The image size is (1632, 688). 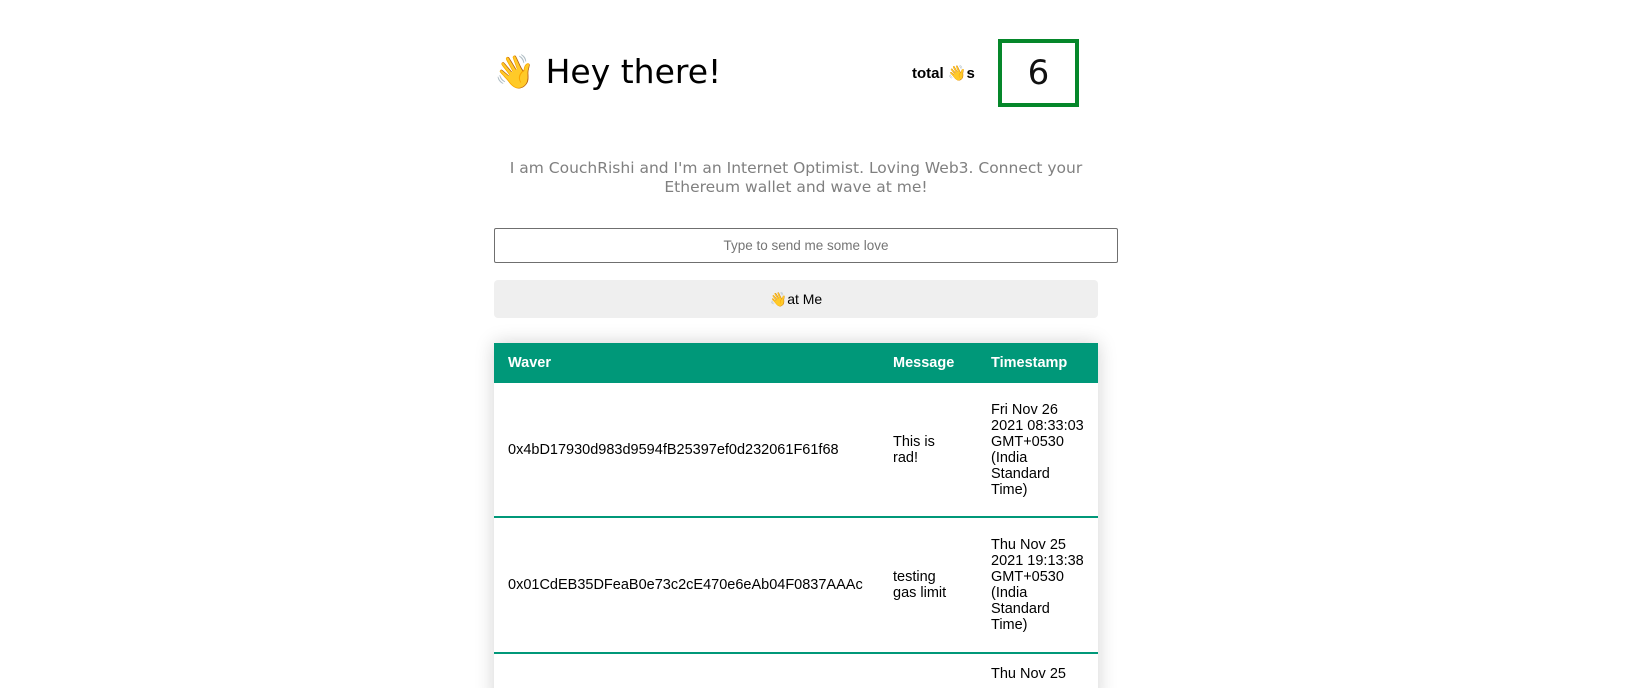 What do you see at coordinates (1038, 73) in the screenshot?
I see `total-waves-count: 6` at bounding box center [1038, 73].